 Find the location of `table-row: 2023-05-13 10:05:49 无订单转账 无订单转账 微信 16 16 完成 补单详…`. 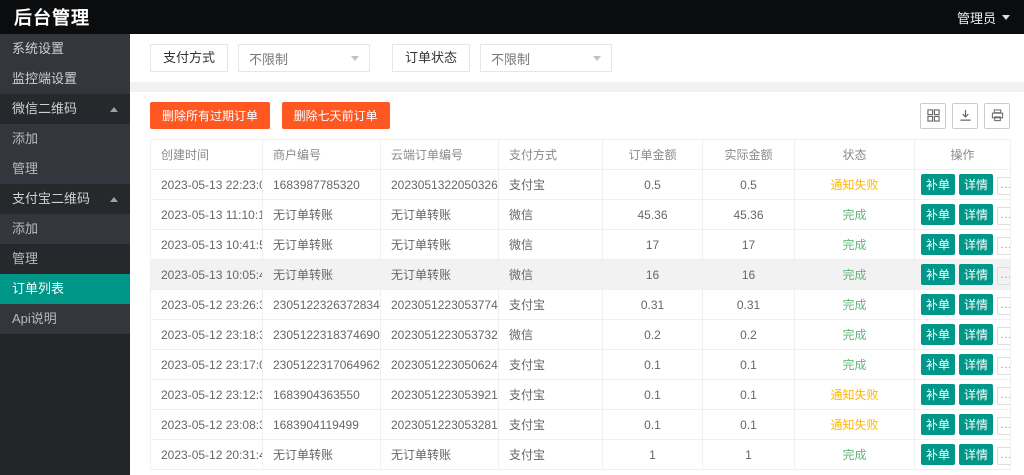

table-row: 2023-05-13 10:05:49 无订单转账 无订单转账 微信 16 16 完成 补单详… is located at coordinates (580, 274).